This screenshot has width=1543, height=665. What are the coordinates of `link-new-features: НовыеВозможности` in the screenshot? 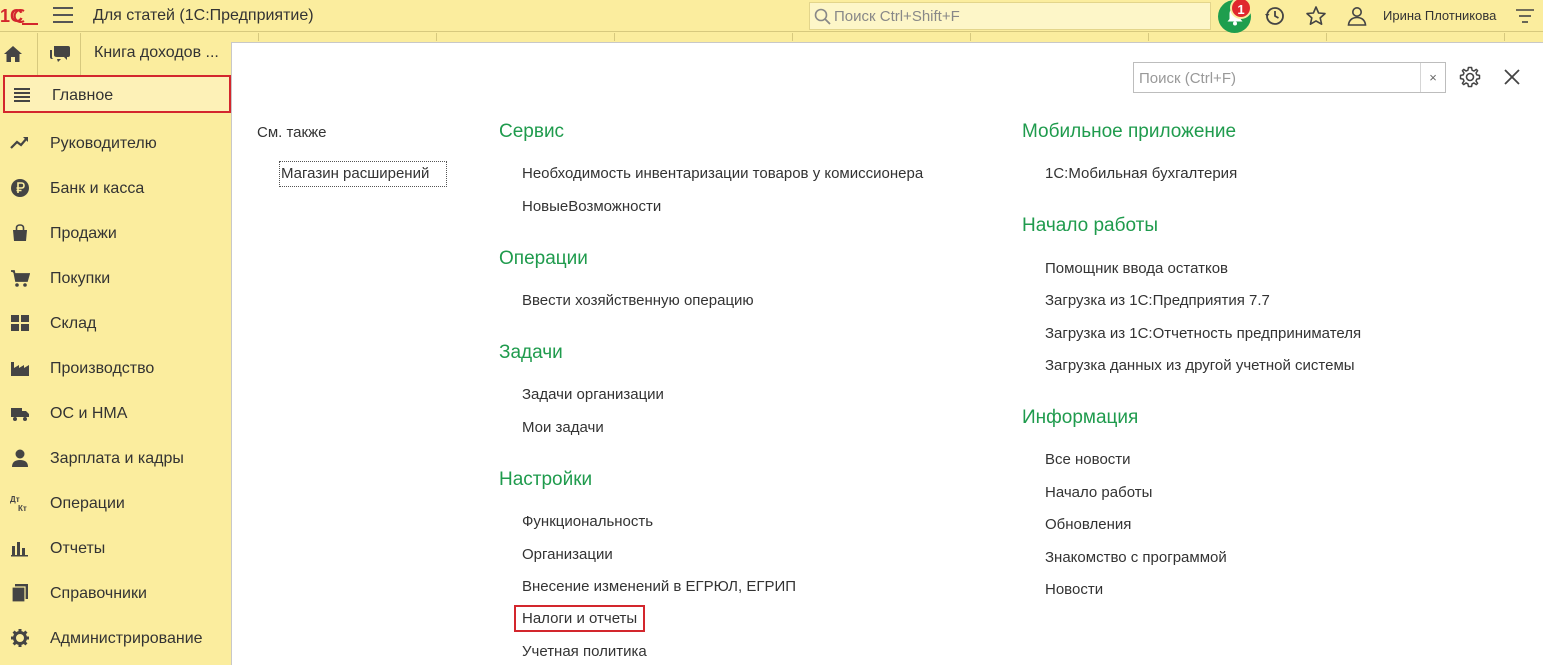 It's located at (591, 206).